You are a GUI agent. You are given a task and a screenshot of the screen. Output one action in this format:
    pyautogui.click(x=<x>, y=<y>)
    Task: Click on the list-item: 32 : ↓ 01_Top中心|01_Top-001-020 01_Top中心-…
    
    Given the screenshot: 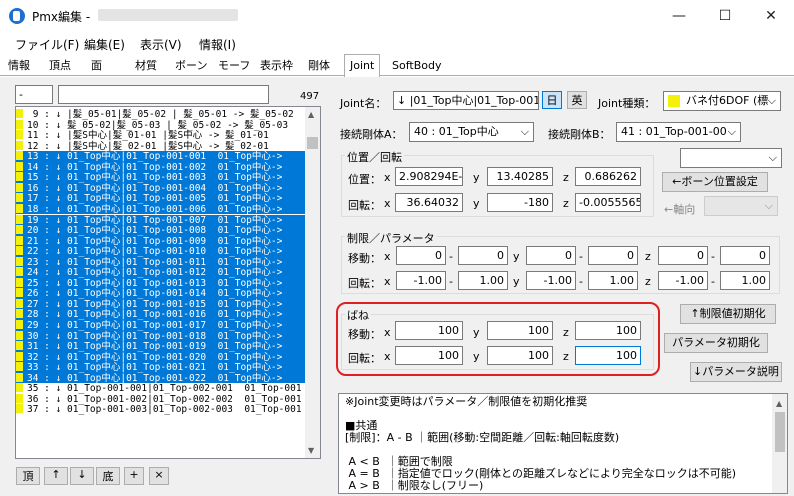 What is the action you would take?
    pyautogui.click(x=161, y=356)
    